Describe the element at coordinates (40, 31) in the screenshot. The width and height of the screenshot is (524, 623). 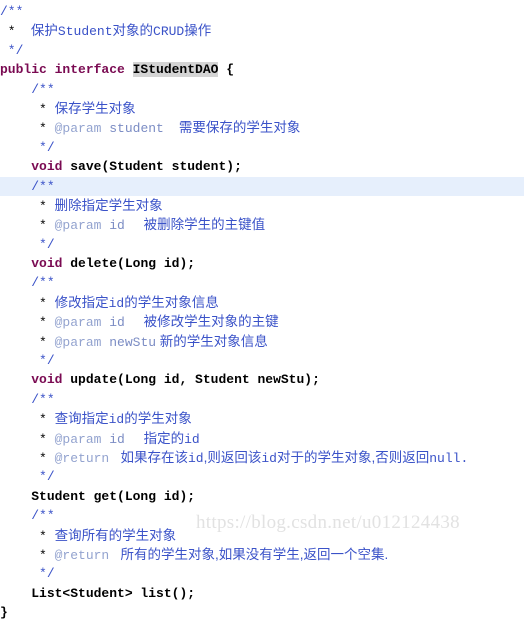
I see `token-cmt-text: 保护` at that location.